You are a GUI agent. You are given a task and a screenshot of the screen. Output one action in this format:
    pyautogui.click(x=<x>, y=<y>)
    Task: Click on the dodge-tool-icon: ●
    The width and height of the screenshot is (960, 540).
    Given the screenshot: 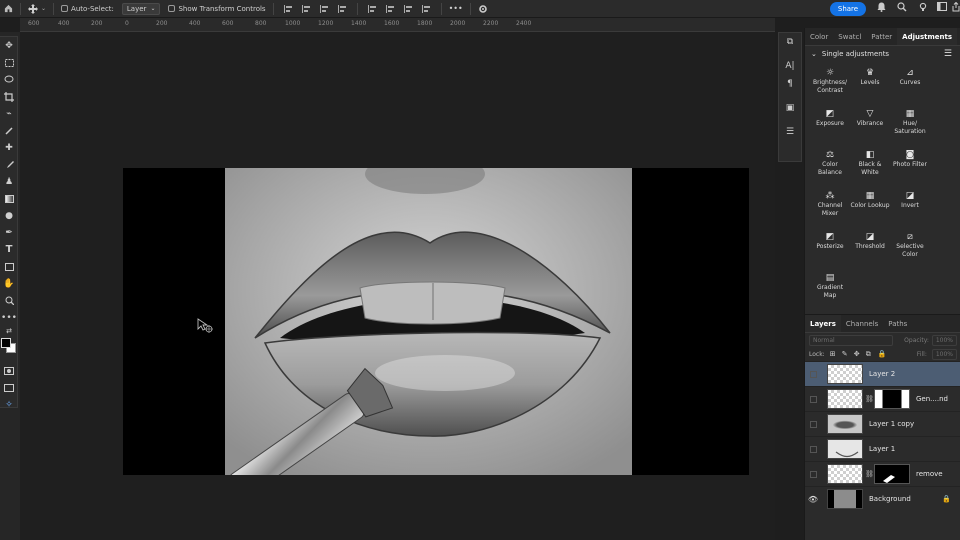 What is the action you would take?
    pyautogui.click(x=9, y=215)
    